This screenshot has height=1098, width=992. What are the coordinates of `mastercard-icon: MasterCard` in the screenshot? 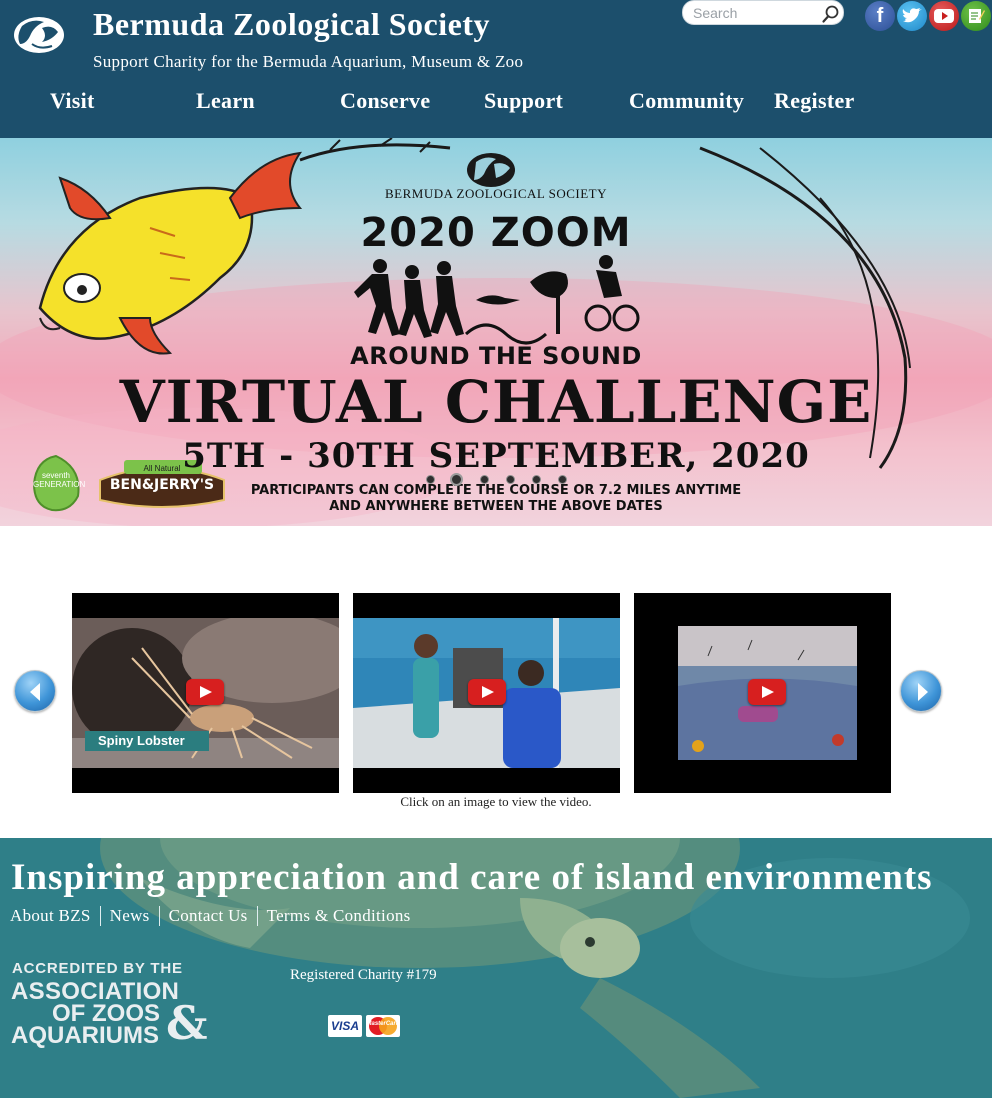 It's located at (383, 1026).